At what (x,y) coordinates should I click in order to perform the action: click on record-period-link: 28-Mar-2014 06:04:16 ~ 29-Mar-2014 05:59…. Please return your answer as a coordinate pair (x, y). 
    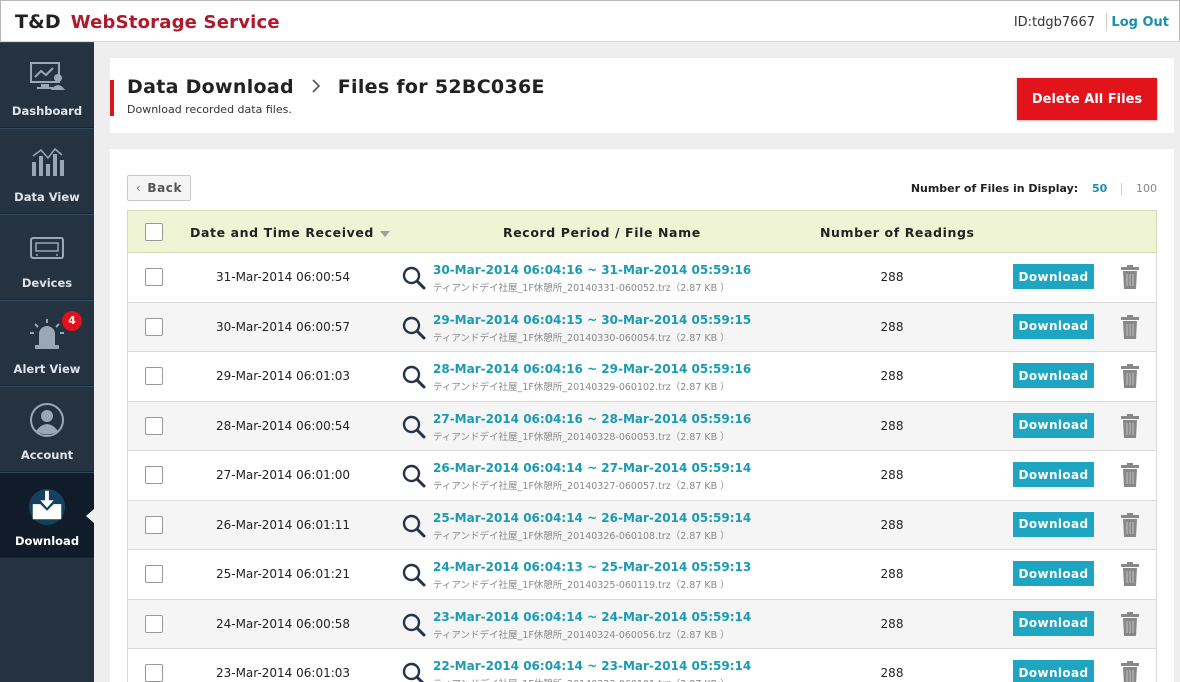
    Looking at the image, I should click on (592, 369).